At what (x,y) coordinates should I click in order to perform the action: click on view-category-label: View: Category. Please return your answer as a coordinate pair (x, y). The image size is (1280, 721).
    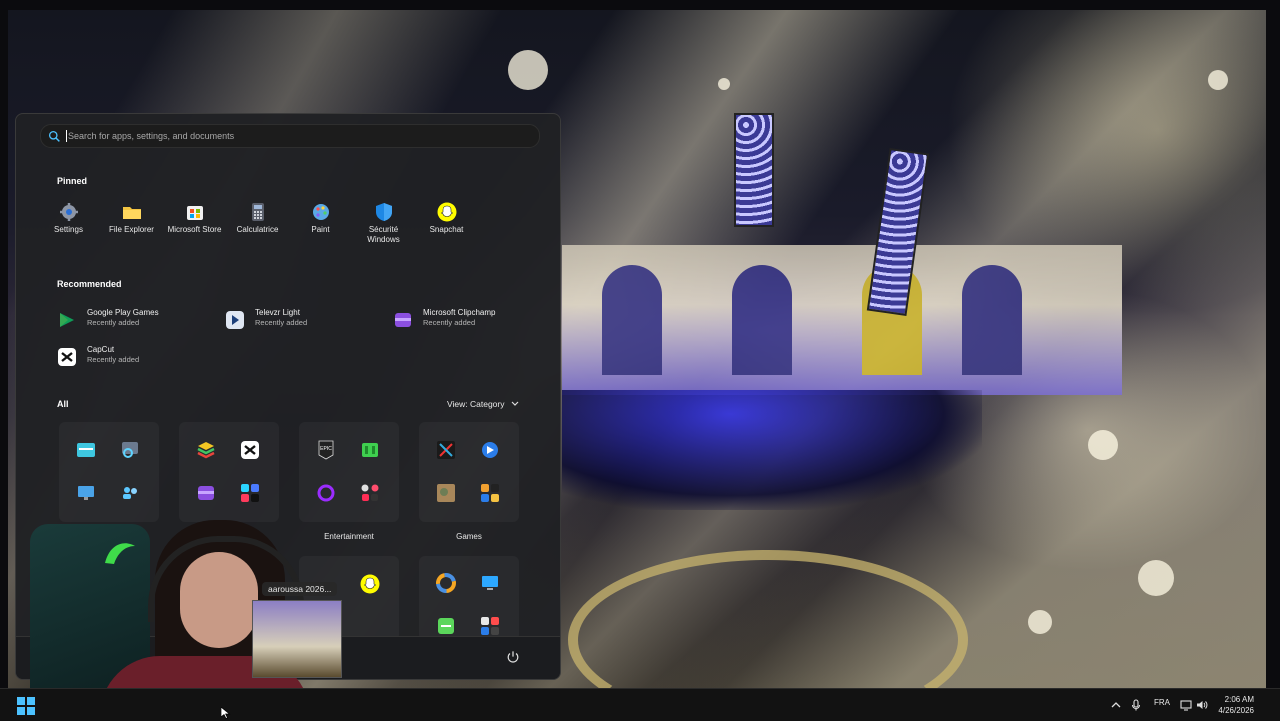
    Looking at the image, I should click on (476, 404).